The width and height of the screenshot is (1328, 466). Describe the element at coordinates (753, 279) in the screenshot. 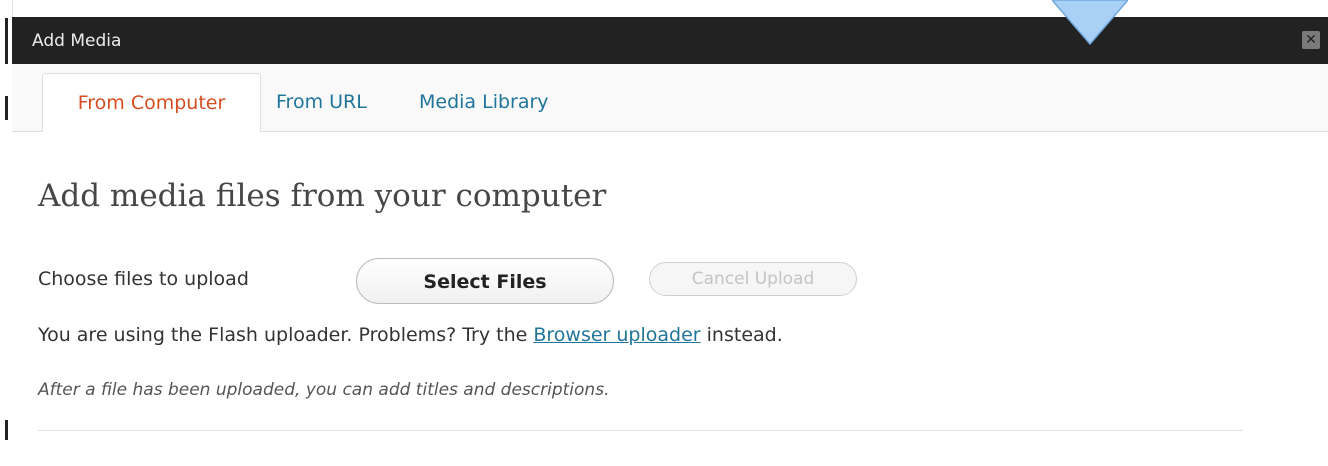

I see `cancel-upload-button: Cancel Upload` at that location.